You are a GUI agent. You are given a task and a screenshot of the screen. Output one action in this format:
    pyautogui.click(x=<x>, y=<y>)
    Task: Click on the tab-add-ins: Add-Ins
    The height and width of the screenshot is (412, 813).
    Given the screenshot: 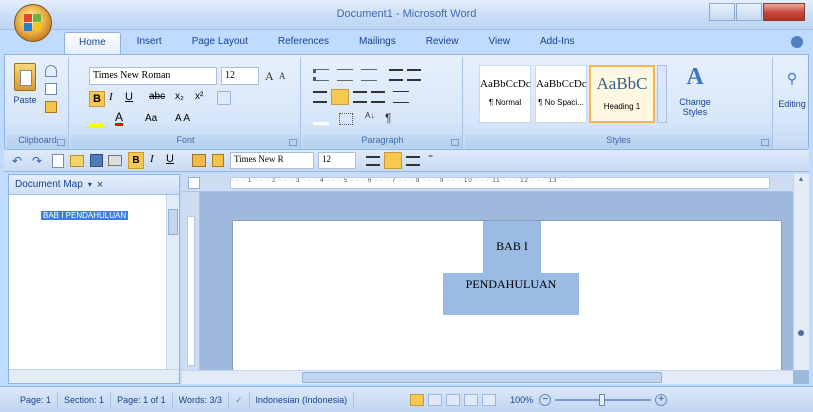 What is the action you would take?
    pyautogui.click(x=557, y=43)
    